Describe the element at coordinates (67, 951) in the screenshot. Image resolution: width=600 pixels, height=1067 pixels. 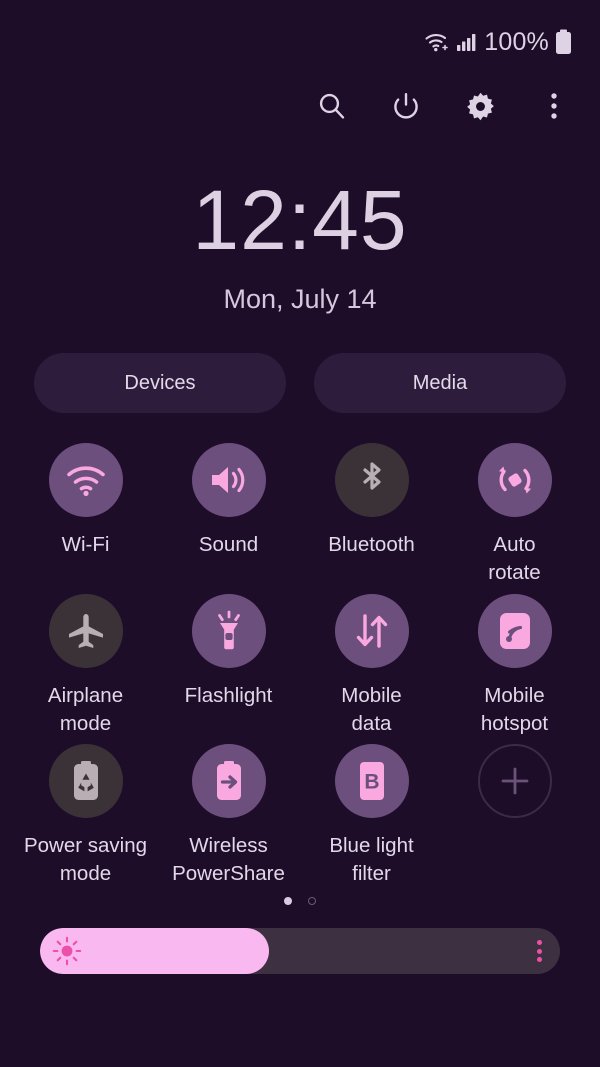
I see `brightness-sun-icon` at that location.